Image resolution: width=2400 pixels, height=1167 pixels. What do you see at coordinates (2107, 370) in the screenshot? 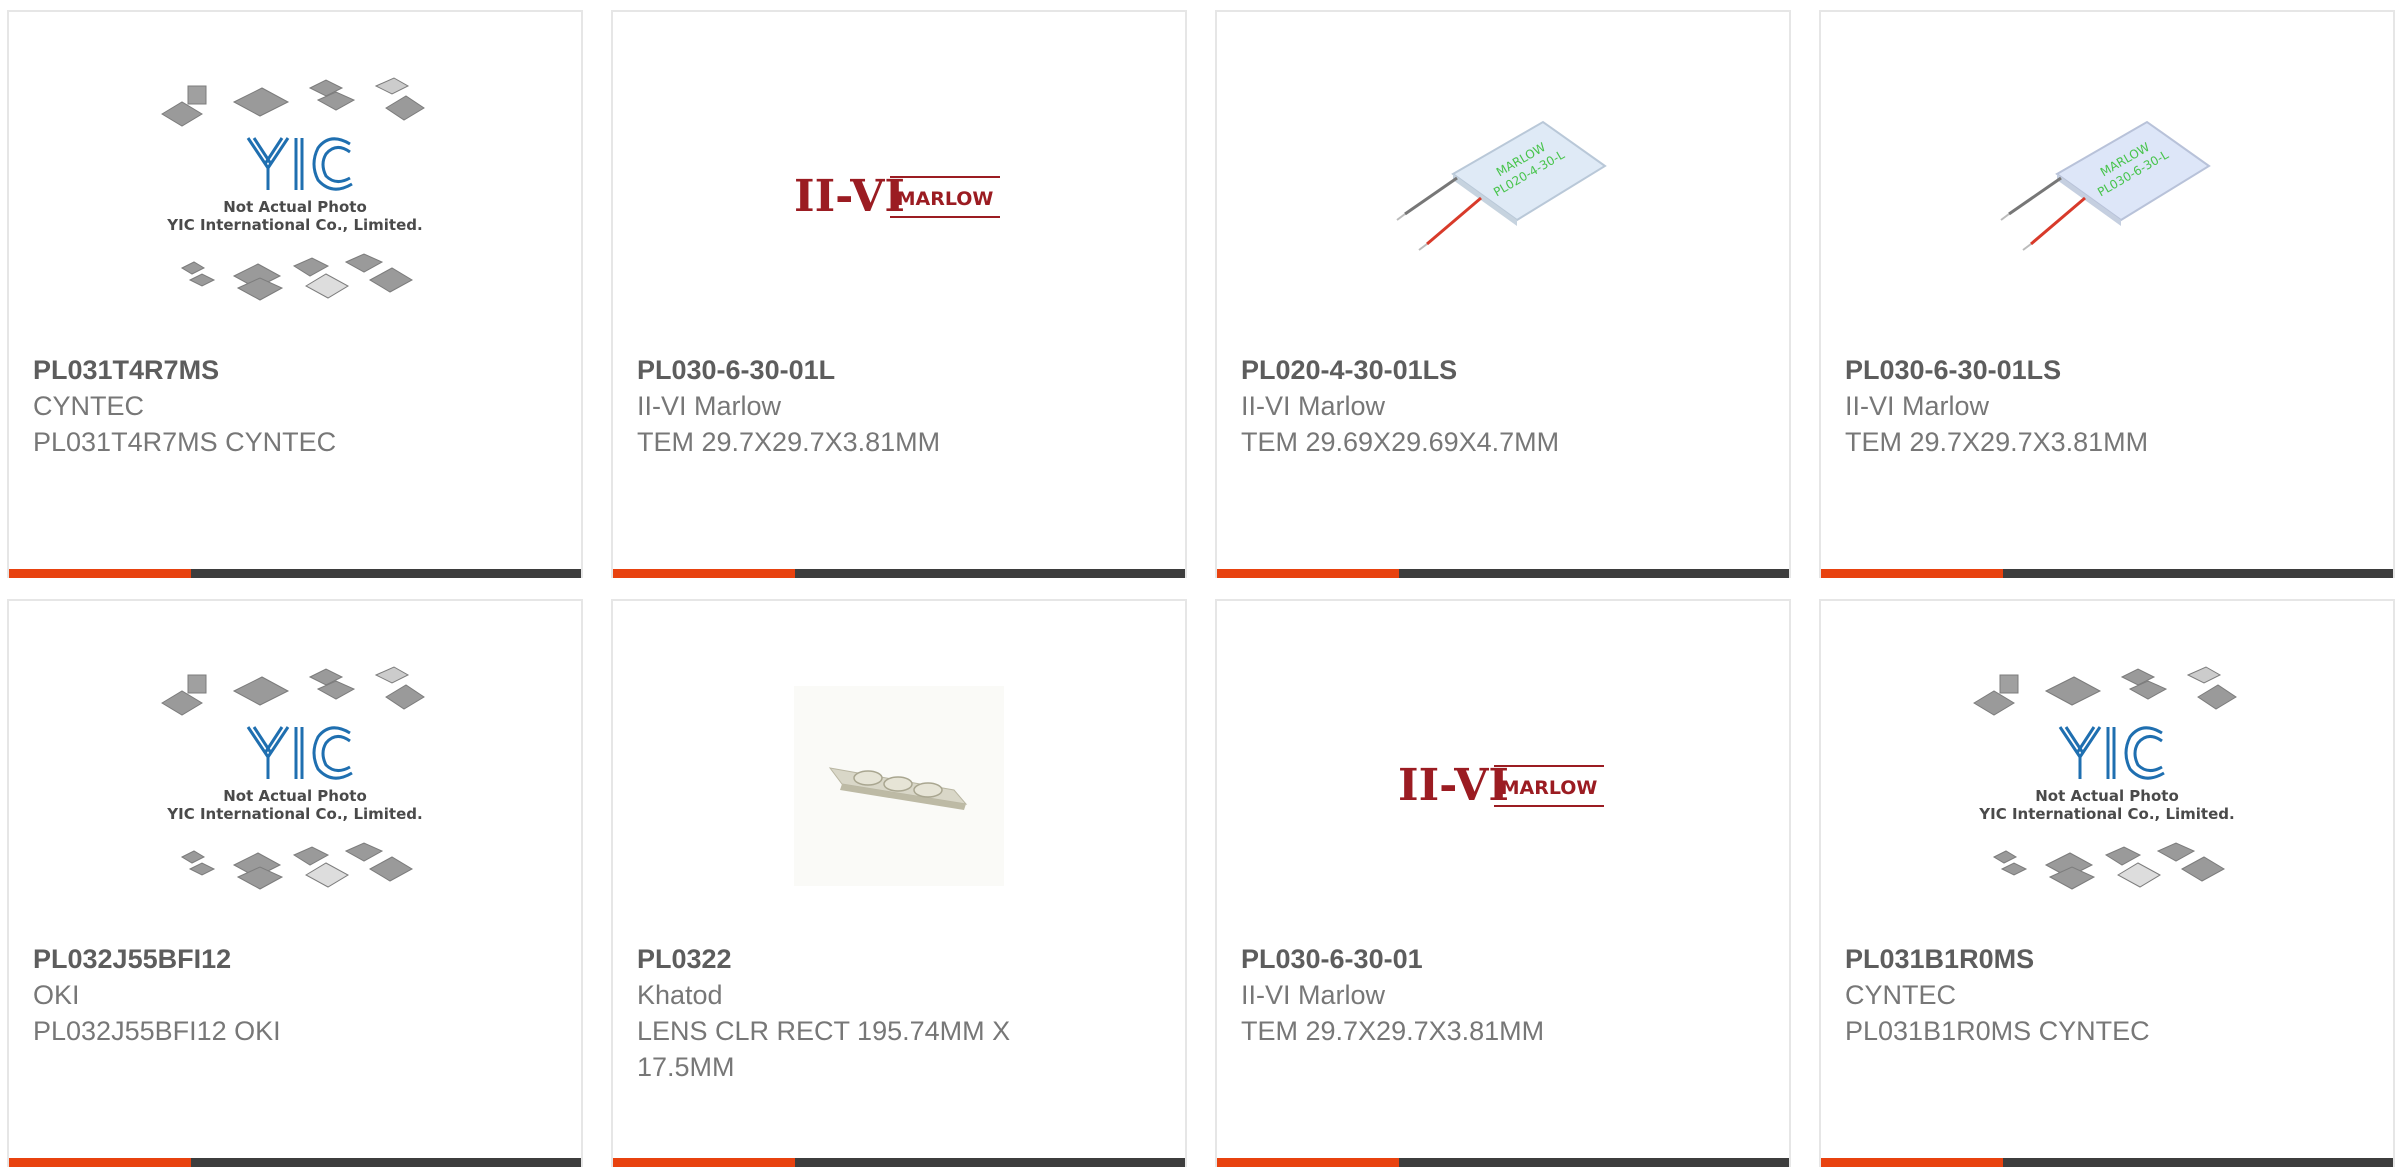
I see `part-number: PL030-6-30-01LS` at bounding box center [2107, 370].